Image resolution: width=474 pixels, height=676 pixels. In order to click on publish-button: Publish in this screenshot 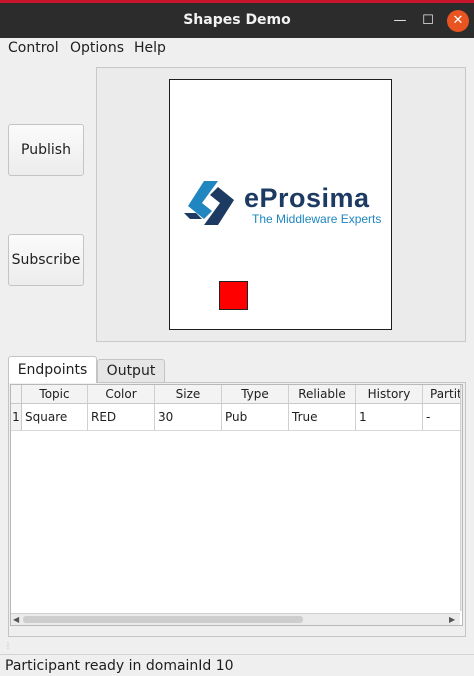, I will do `click(46, 150)`.